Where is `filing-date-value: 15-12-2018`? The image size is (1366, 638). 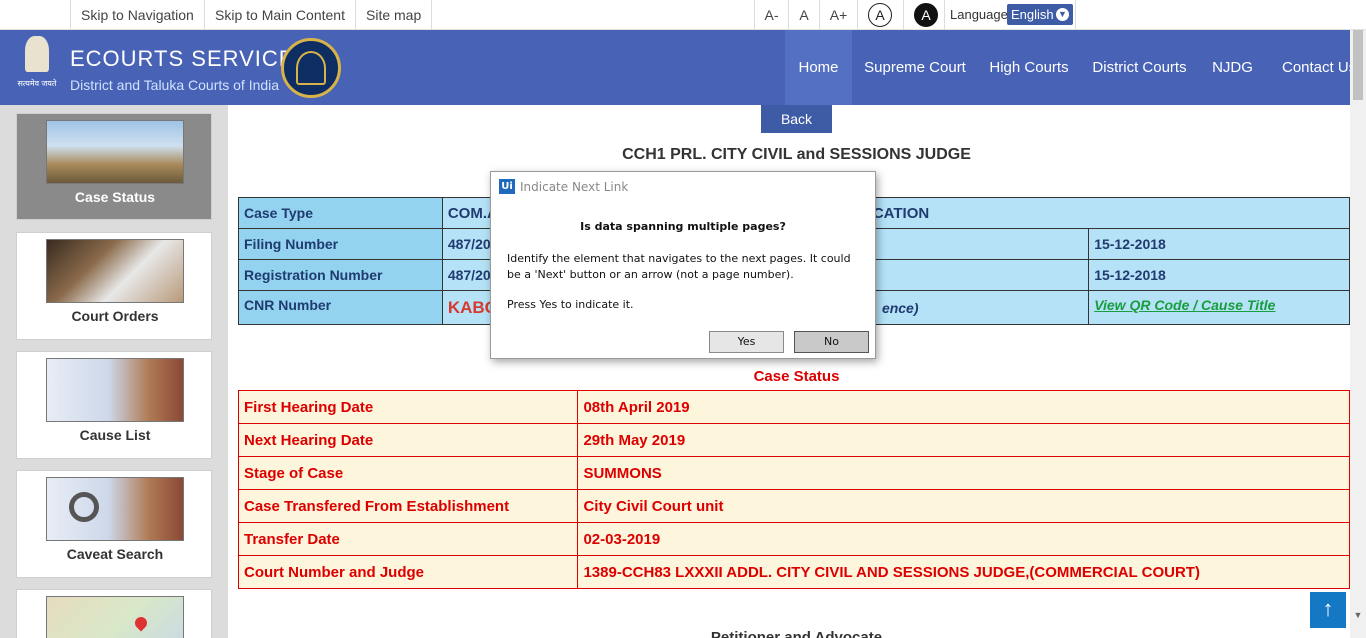 filing-date-value: 15-12-2018 is located at coordinates (1219, 244).